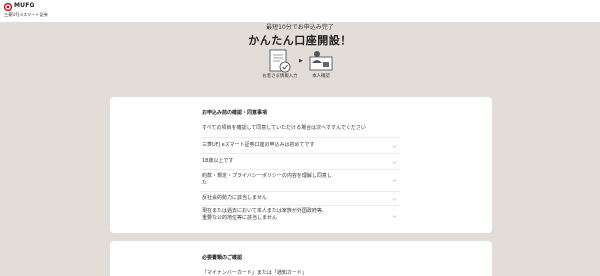 Image resolution: width=600 pixels, height=276 pixels. I want to click on documents-line: 「マイナンバーカード」または「通知カード」, so click(254, 273).